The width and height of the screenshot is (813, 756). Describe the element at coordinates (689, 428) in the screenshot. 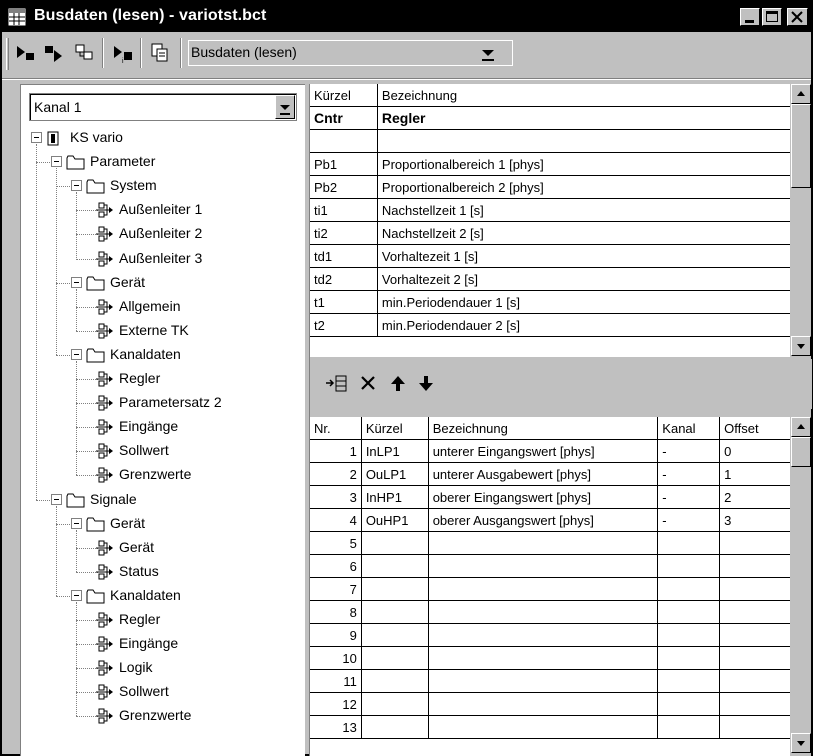

I see `column-header: Kanal` at that location.